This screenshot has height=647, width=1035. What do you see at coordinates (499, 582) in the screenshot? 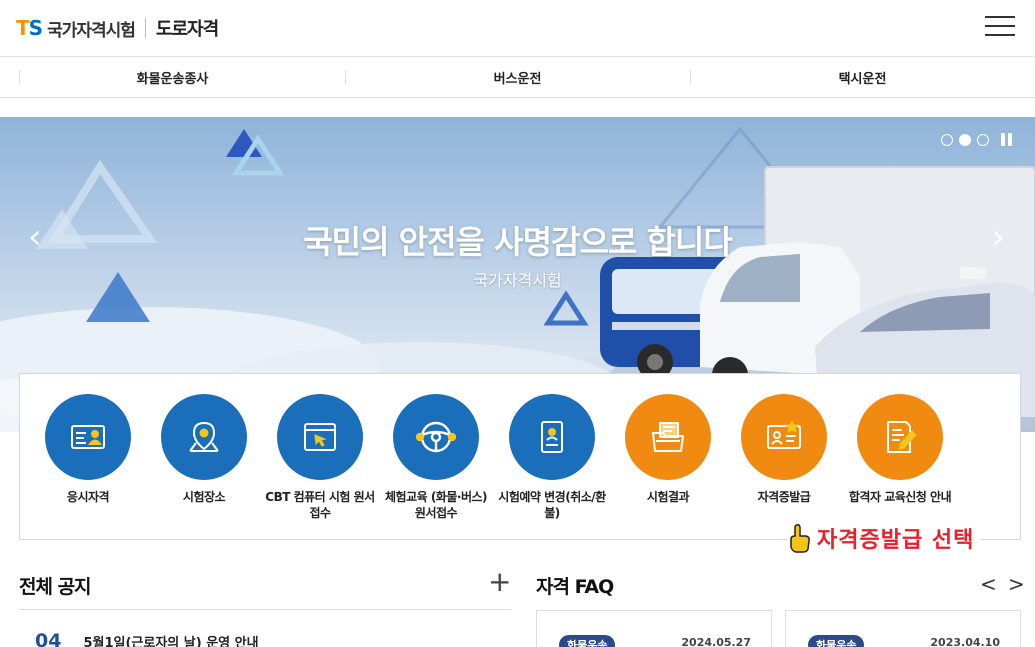
I see `plus-icon: +` at bounding box center [499, 582].